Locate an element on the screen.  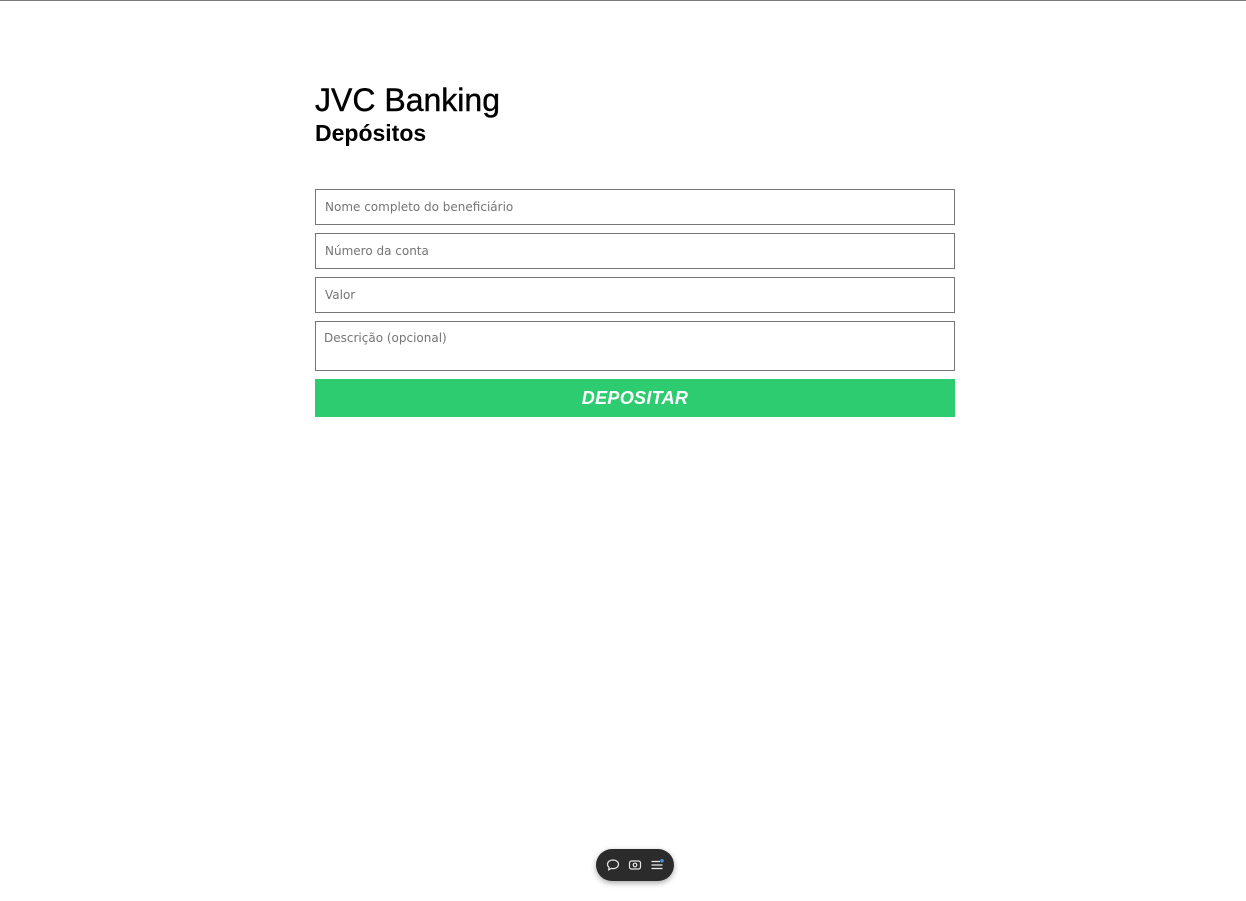
camera-icon is located at coordinates (635, 865).